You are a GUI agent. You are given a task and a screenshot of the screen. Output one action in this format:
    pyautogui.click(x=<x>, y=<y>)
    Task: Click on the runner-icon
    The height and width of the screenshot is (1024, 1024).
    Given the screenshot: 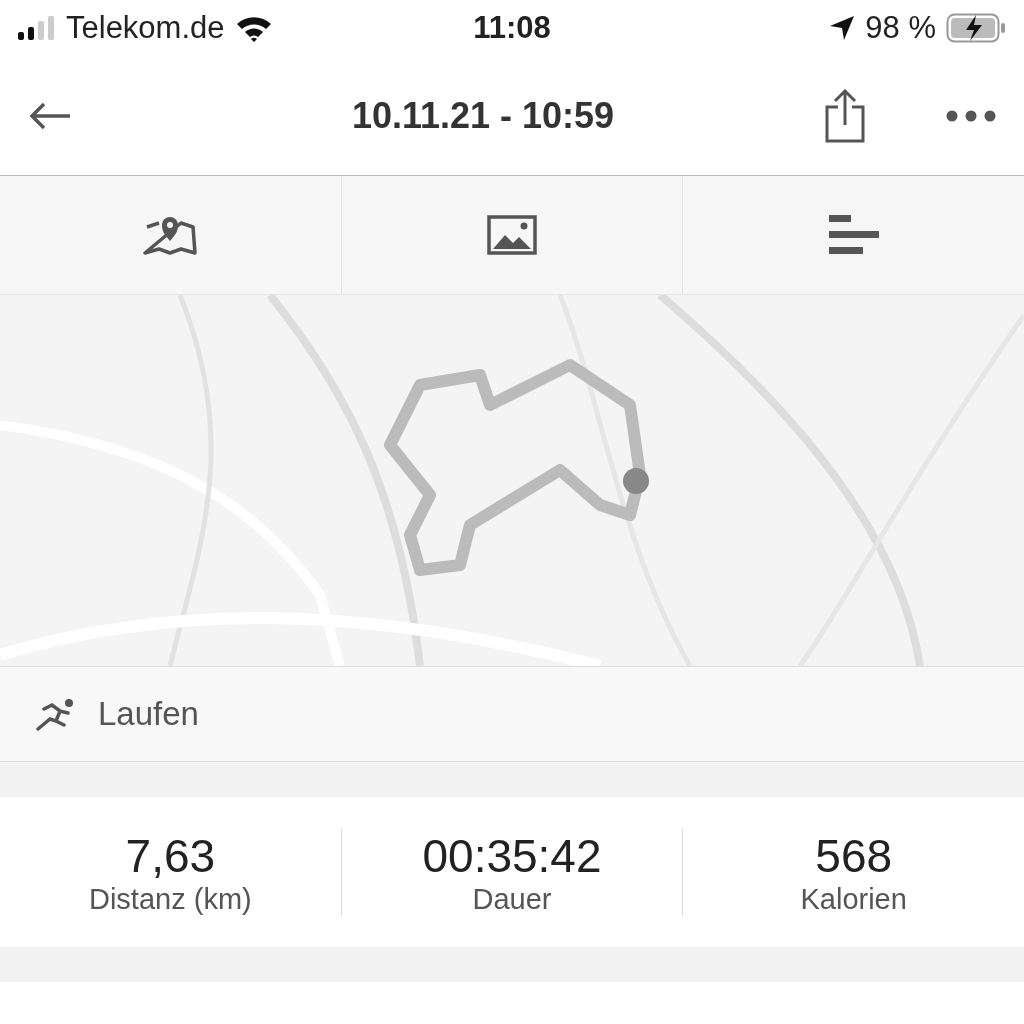 What is the action you would take?
    pyautogui.click(x=56, y=714)
    